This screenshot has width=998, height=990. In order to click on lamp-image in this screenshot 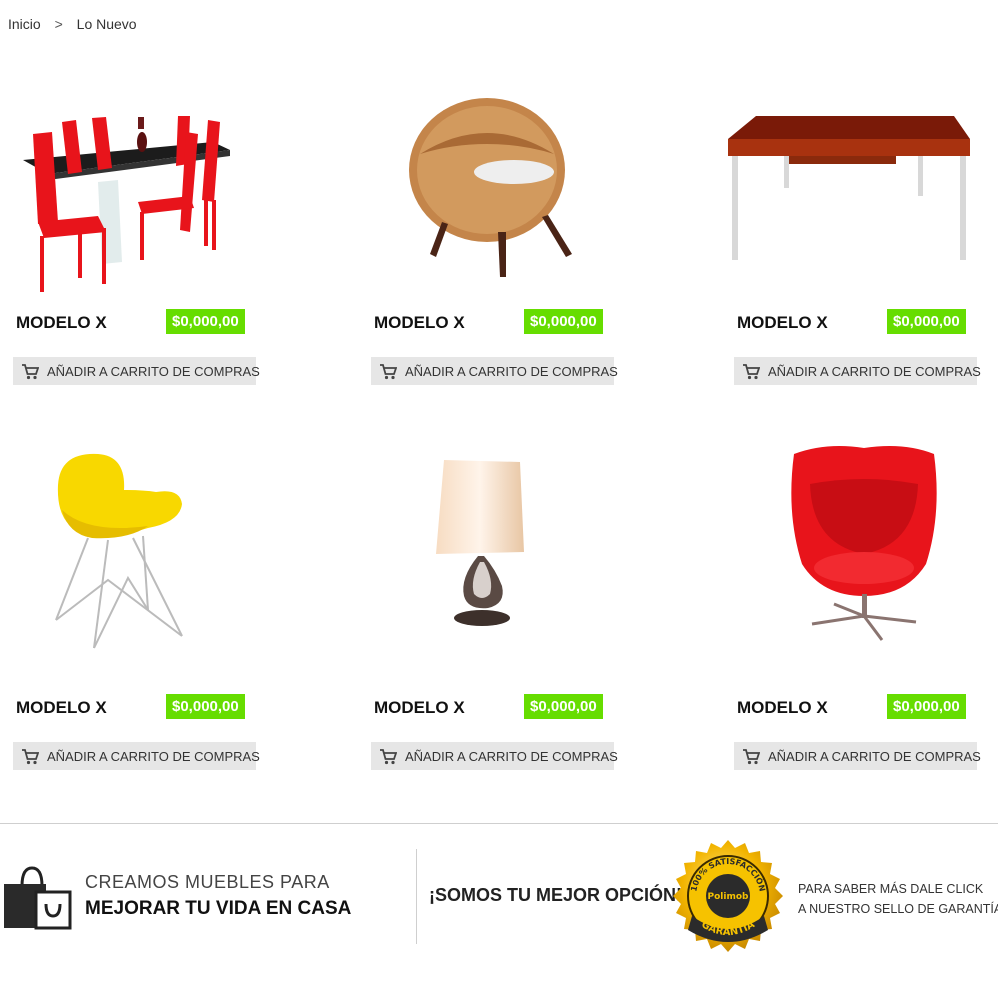, I will do `click(480, 544)`.